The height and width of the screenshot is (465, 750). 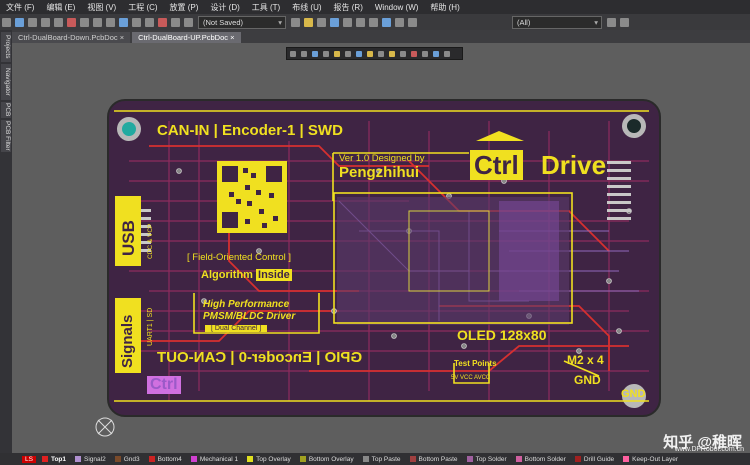 What do you see at coordinates (71, 22) in the screenshot?
I see `crossprobe-icon` at bounding box center [71, 22].